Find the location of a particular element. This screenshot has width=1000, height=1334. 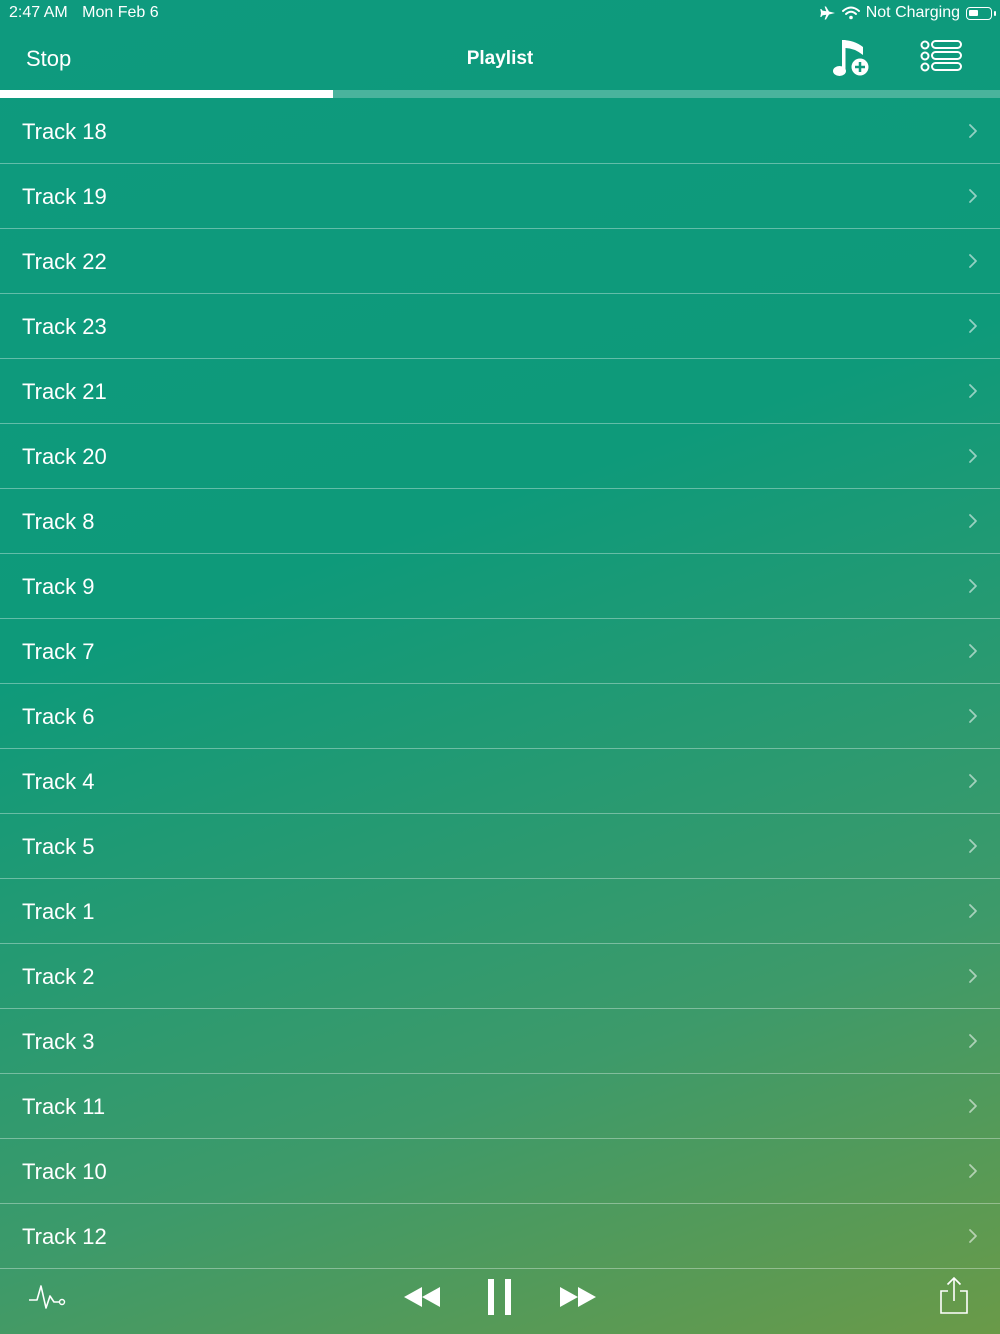

track-row: Track 19 is located at coordinates (500, 196).